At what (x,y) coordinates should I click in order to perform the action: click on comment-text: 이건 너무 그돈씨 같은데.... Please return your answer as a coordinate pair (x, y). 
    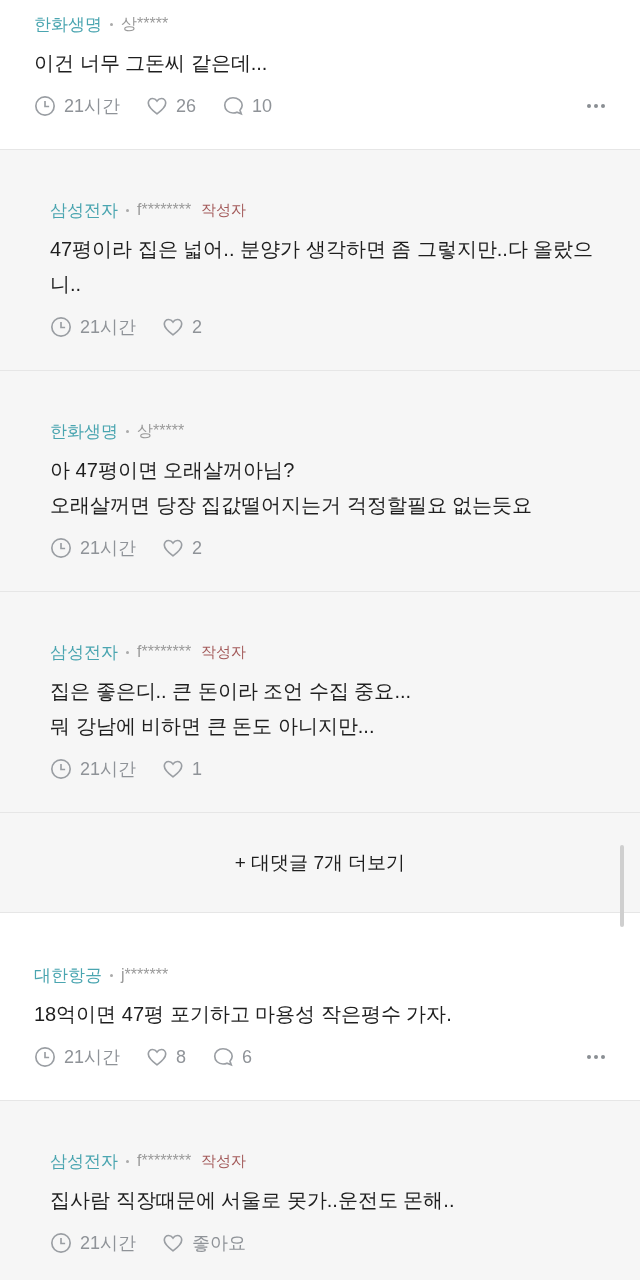
    Looking at the image, I should click on (151, 63).